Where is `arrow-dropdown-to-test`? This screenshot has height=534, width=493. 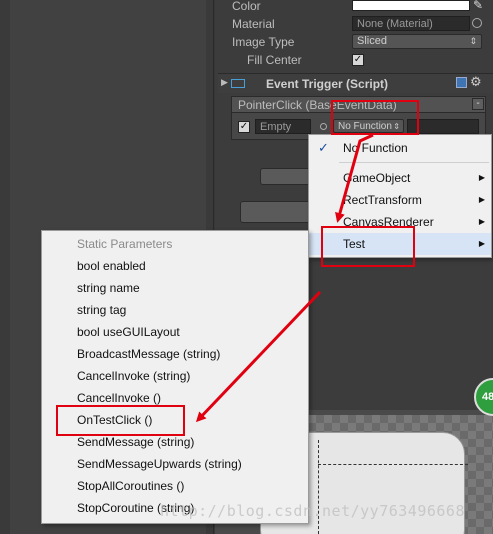 arrow-dropdown-to-test is located at coordinates (354, 178).